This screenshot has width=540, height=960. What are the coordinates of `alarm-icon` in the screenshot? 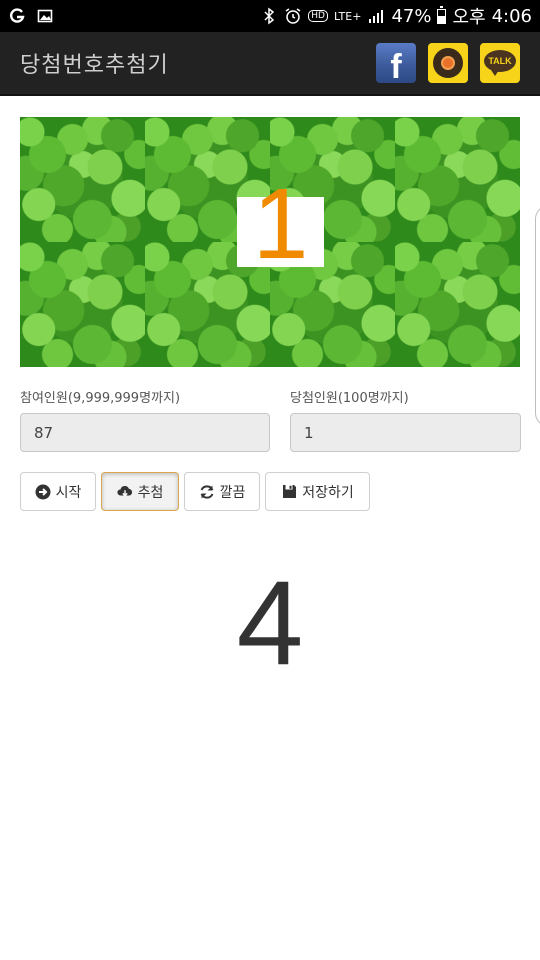 It's located at (293, 16).